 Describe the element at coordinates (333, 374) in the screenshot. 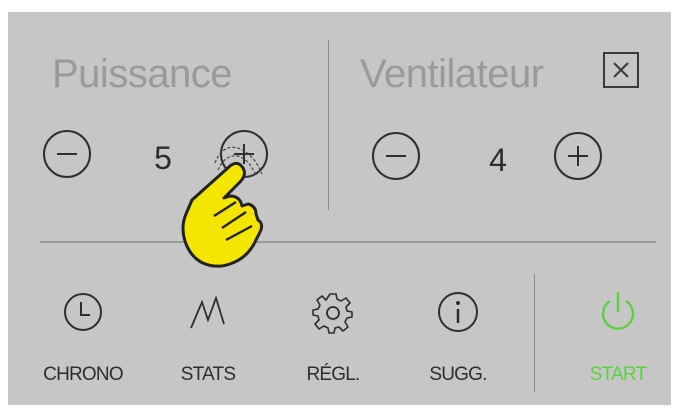

I see `nav-settings-label: RÉGL.` at that location.